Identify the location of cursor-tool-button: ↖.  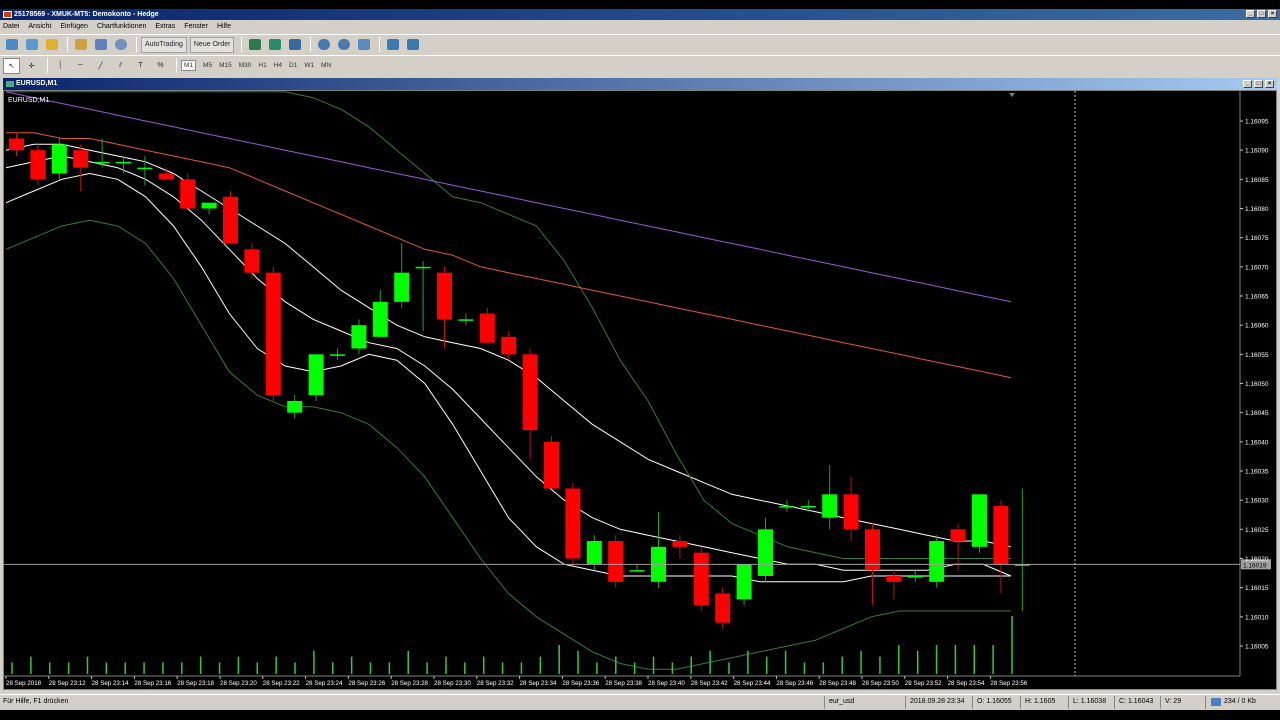
(11, 65).